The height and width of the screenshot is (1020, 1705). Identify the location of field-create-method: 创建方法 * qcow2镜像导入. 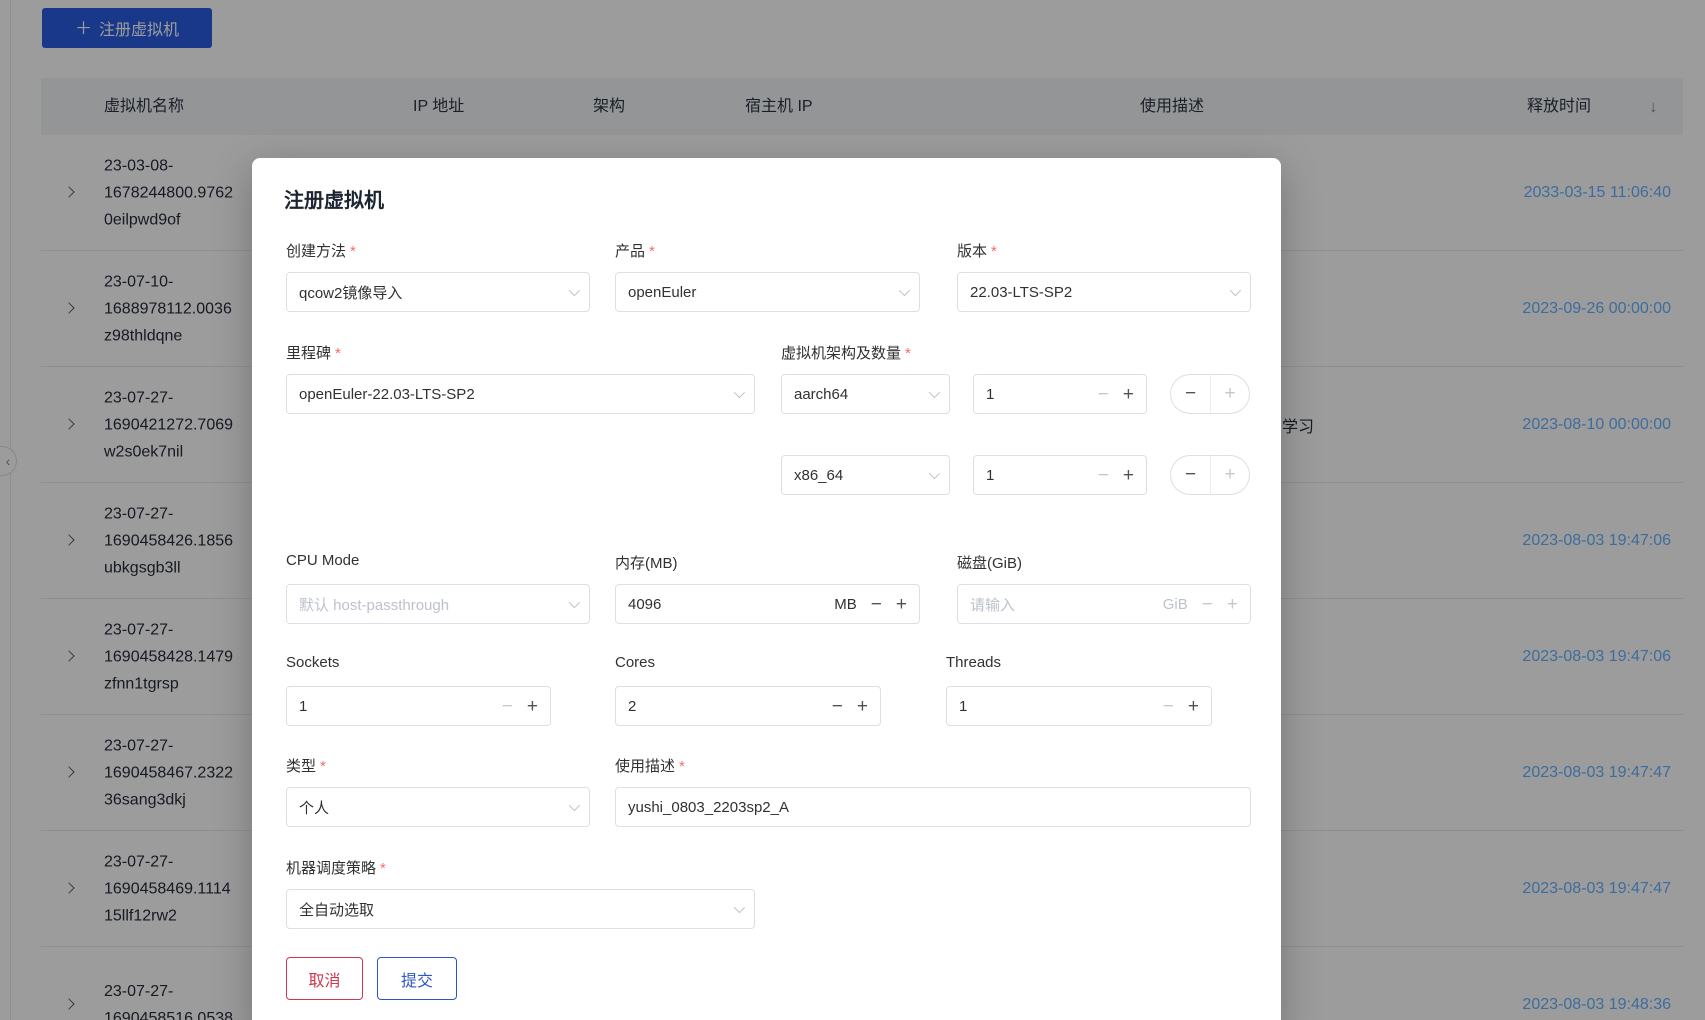
(438, 276).